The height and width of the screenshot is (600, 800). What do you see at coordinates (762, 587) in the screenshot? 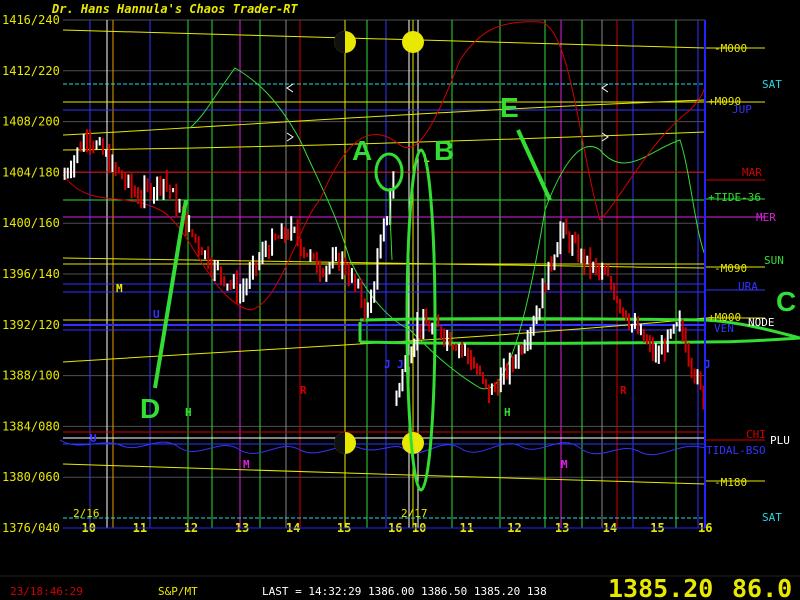
I see `status-big-change: 86.0` at bounding box center [762, 587].